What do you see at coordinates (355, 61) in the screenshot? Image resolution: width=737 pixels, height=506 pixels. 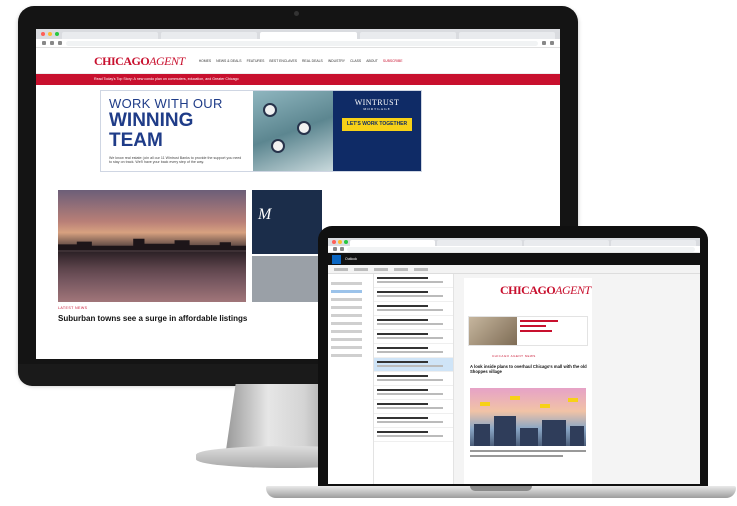 I see `nav-item-class: CLASS` at bounding box center [355, 61].